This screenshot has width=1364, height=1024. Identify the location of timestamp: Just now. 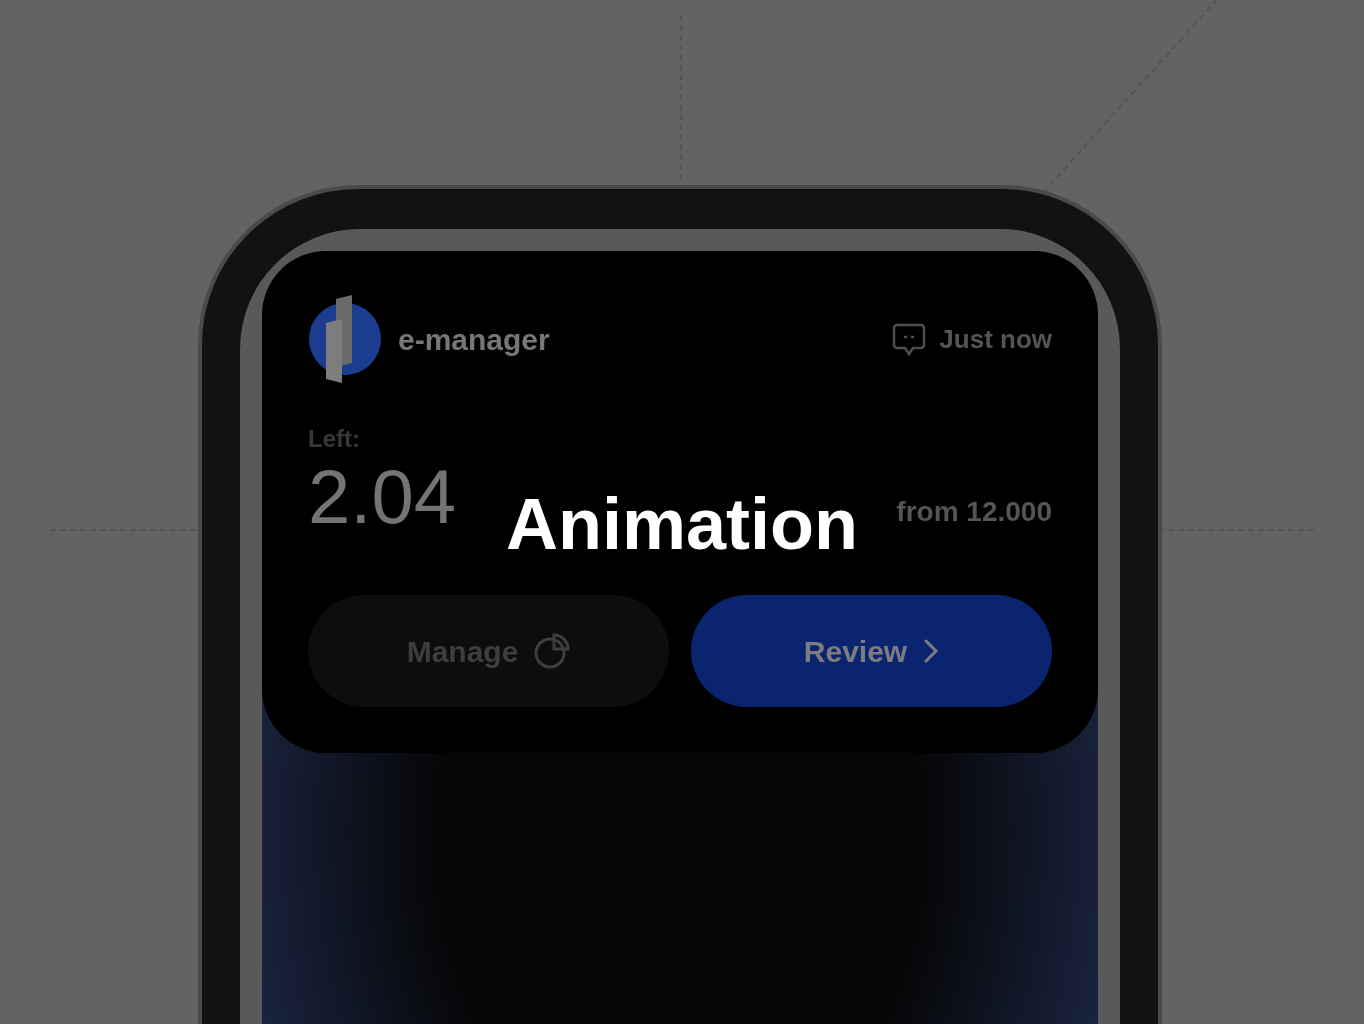
(995, 339).